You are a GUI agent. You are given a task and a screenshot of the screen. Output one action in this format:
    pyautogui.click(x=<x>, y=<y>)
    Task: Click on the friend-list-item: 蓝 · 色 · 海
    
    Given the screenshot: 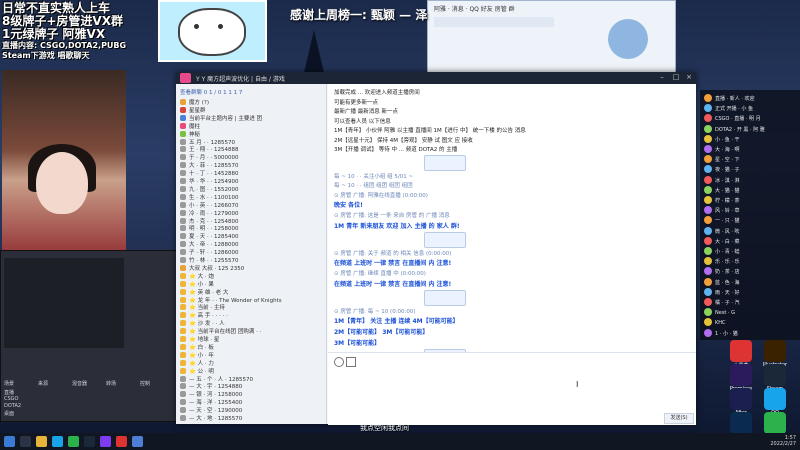 What is the action you would take?
    pyautogui.click(x=751, y=282)
    